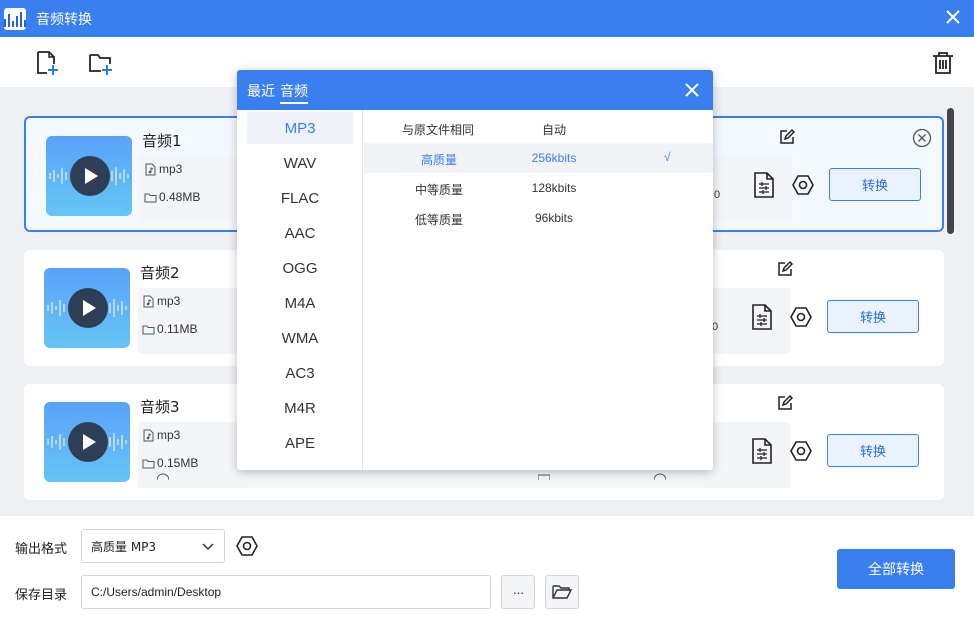 The image size is (974, 619). What do you see at coordinates (160, 407) in the screenshot?
I see `file-name: 音频3` at bounding box center [160, 407].